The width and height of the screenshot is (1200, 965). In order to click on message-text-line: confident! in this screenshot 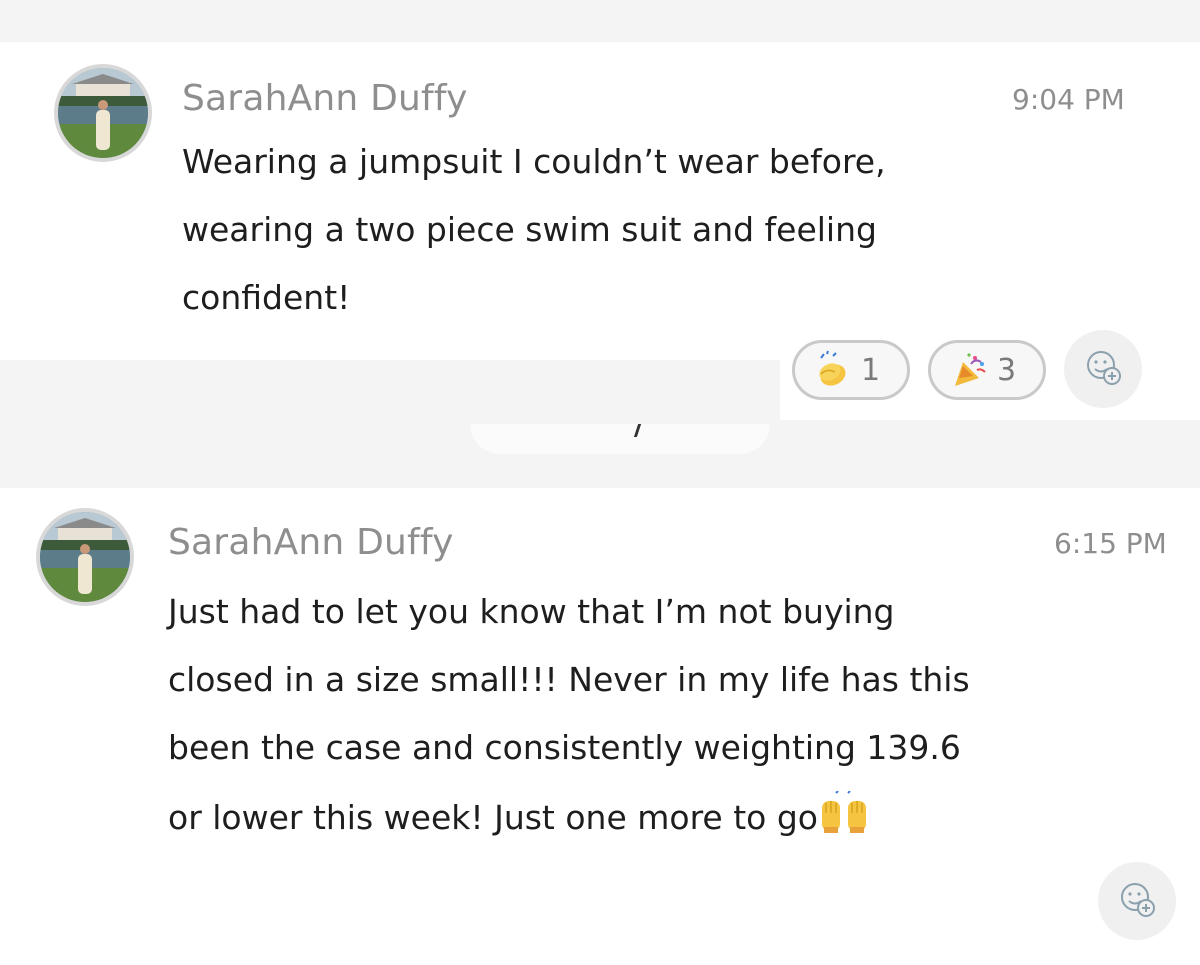, I will do `click(266, 297)`.